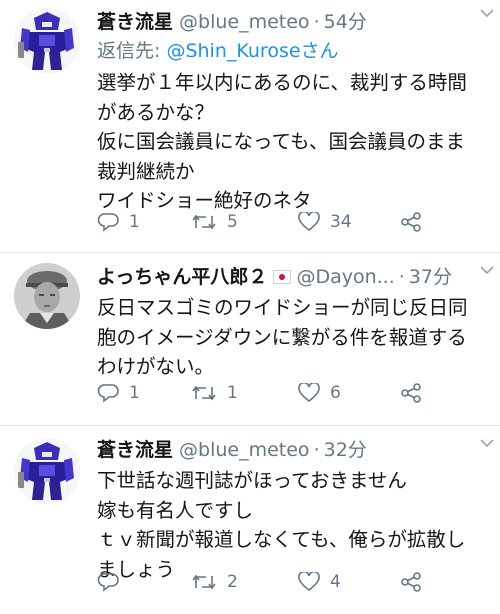 This screenshot has height=614, width=500. I want to click on like-count: 4, so click(335, 582).